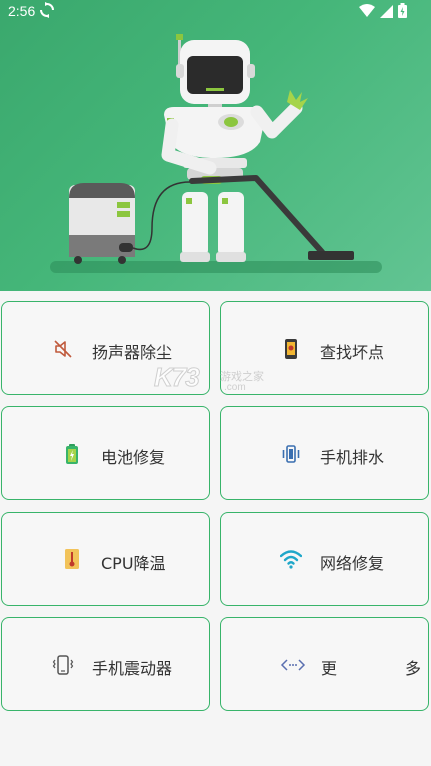  What do you see at coordinates (386, 12) in the screenshot?
I see `signal-icon` at bounding box center [386, 12].